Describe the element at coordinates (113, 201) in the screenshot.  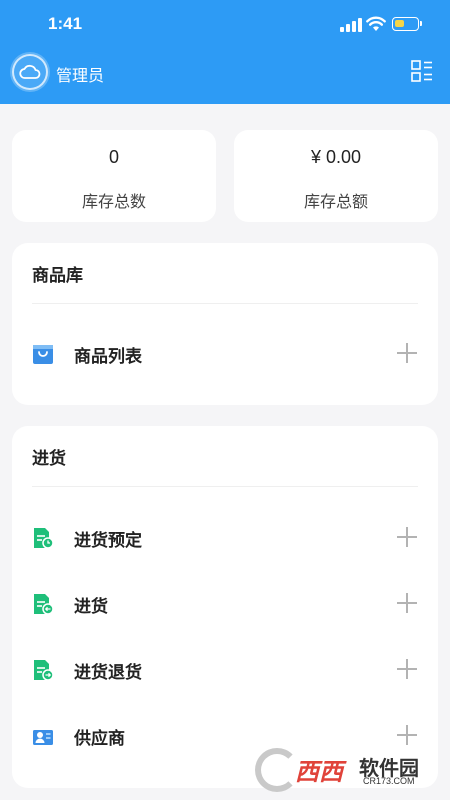
I see `stock-count-label: 库存总数` at that location.